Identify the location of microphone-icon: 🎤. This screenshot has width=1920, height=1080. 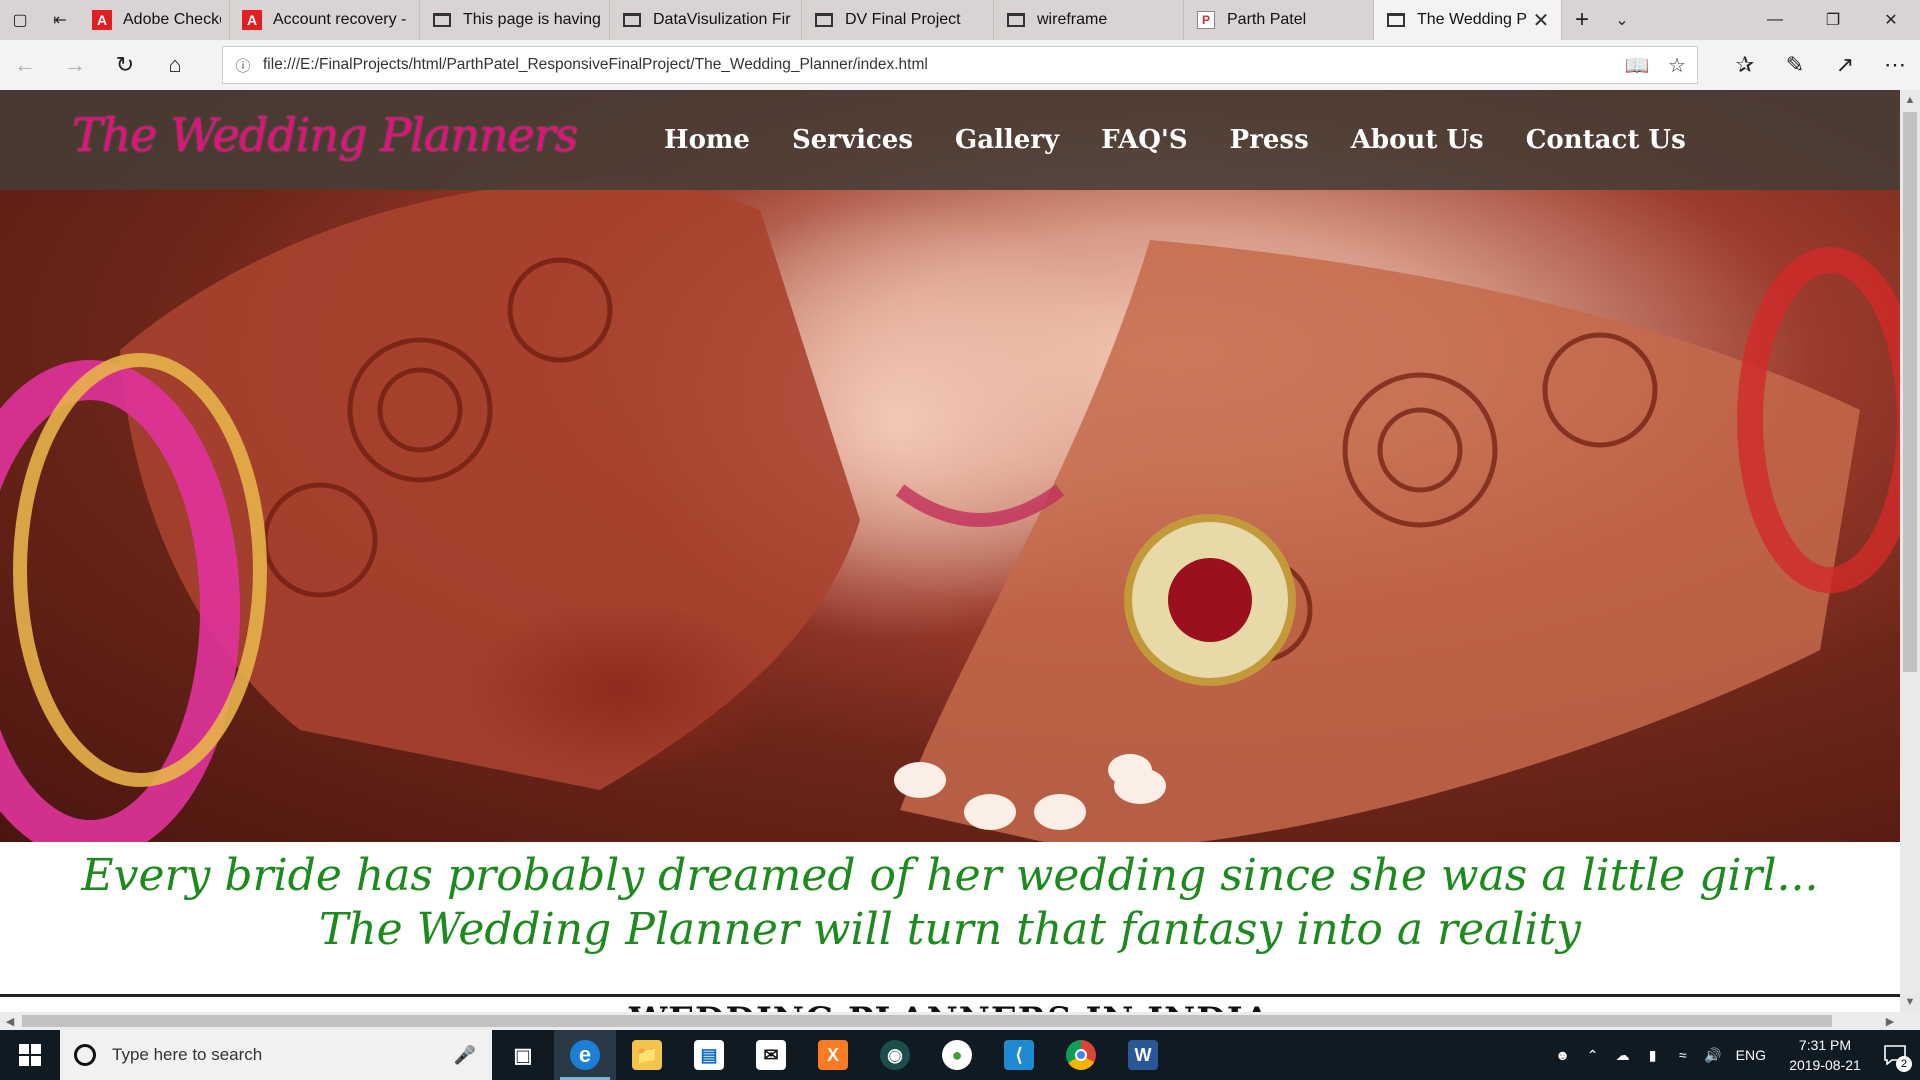
(465, 1055).